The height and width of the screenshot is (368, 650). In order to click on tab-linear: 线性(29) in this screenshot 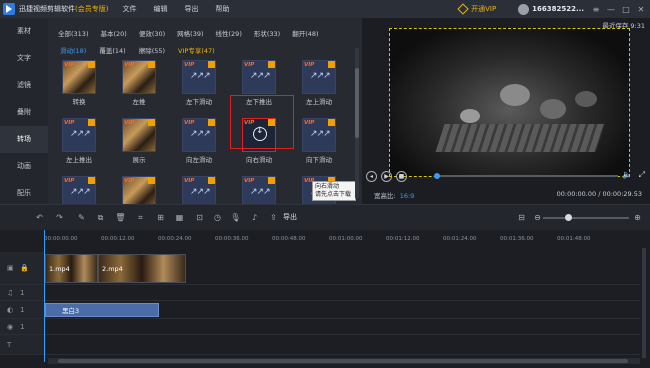, I will do `click(229, 34)`.